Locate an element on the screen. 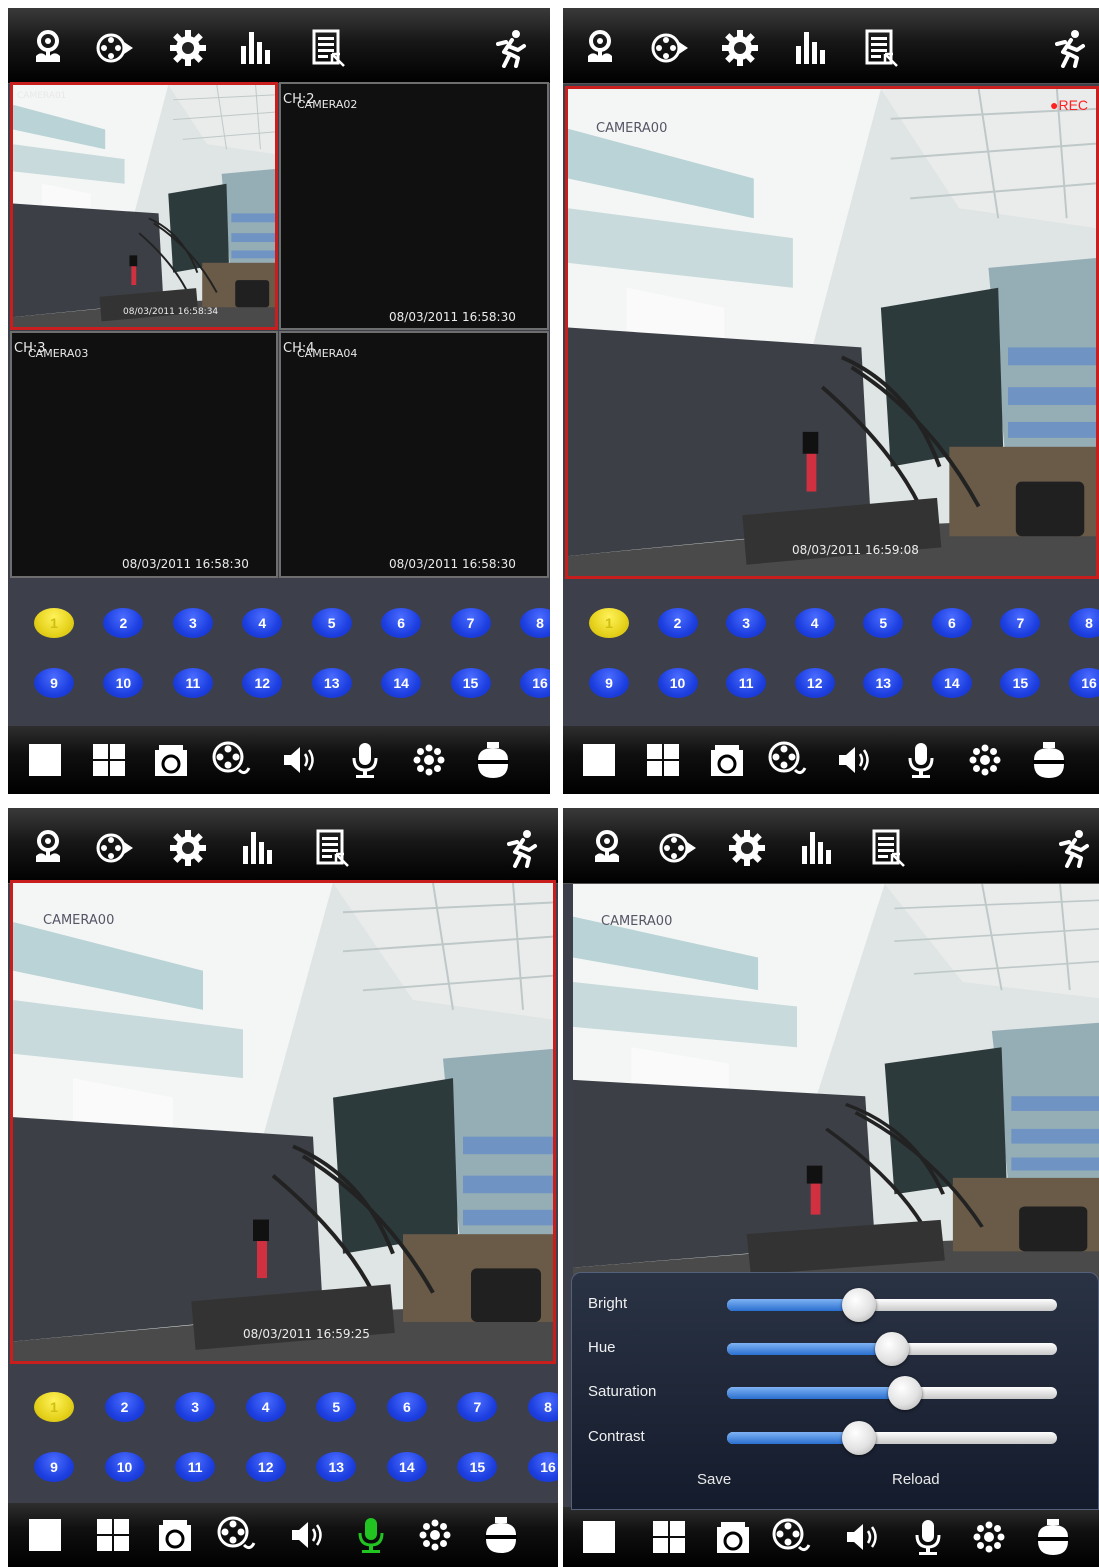 This screenshot has width=1099, height=1567. contrast-slider is located at coordinates (892, 1438).